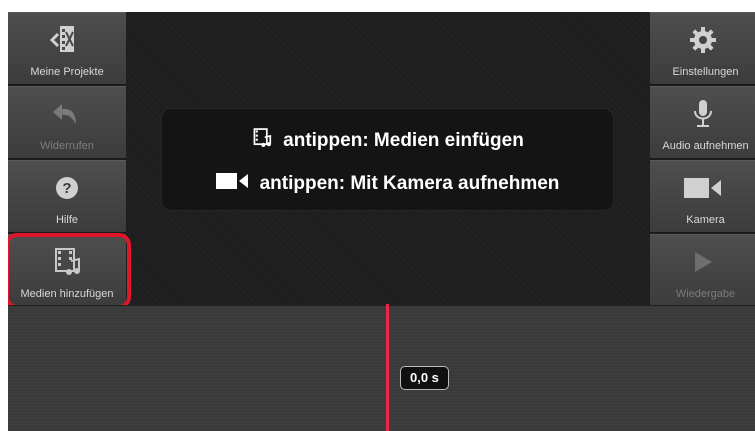 The height and width of the screenshot is (431, 755). I want to click on playback-button: Wiedergabe, so click(702, 270).